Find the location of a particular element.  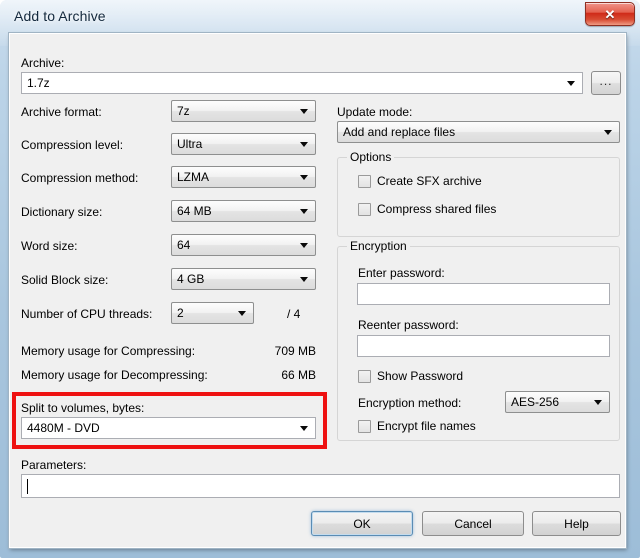

compression-method-value: LZMA is located at coordinates (193, 177).